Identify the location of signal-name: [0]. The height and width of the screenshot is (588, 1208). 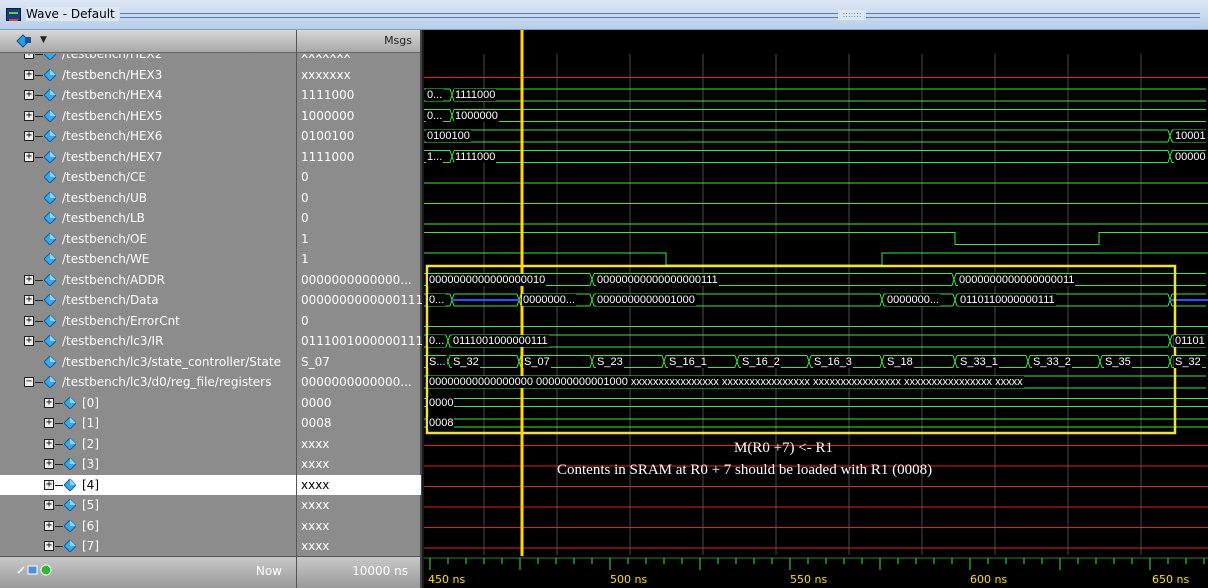
(90, 402).